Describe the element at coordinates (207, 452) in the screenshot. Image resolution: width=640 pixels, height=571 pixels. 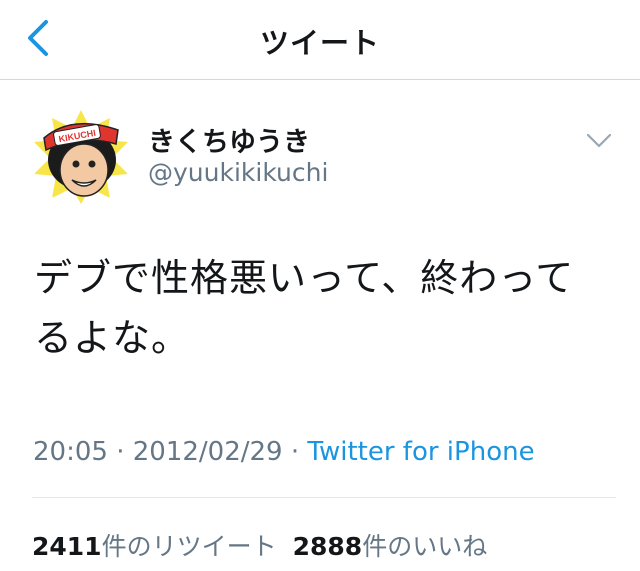
I see `tweet-date: 2012/02/29` at that location.